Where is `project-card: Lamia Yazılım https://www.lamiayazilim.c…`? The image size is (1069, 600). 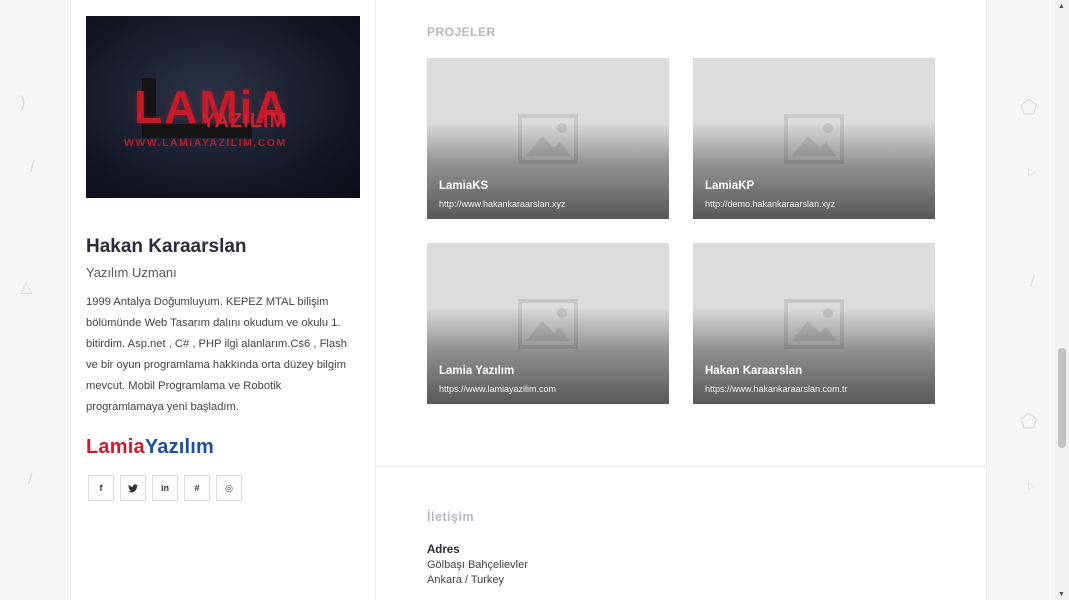
project-card: Lamia Yazılım https://www.lamiayazilim.c… is located at coordinates (548, 323).